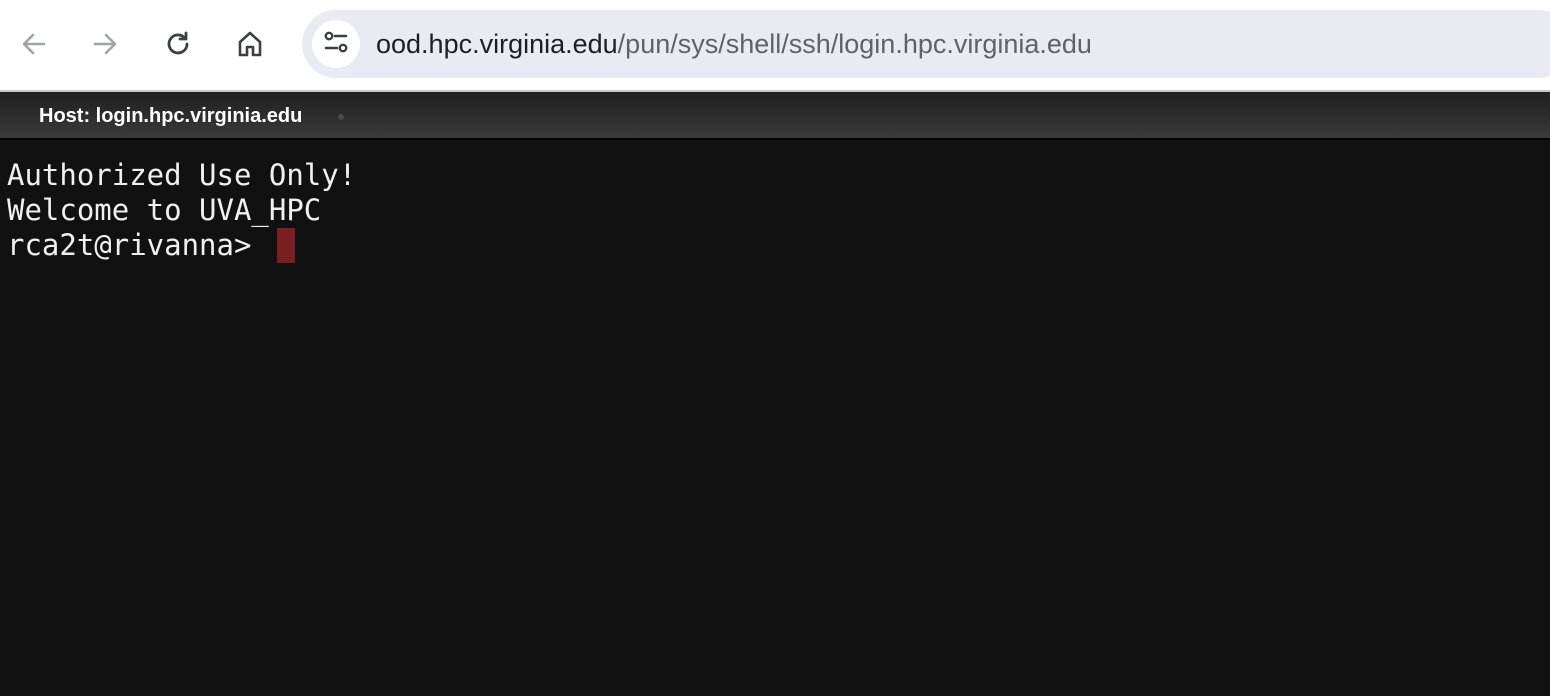  Describe the element at coordinates (286, 245) in the screenshot. I see `terminal-cursor` at that location.